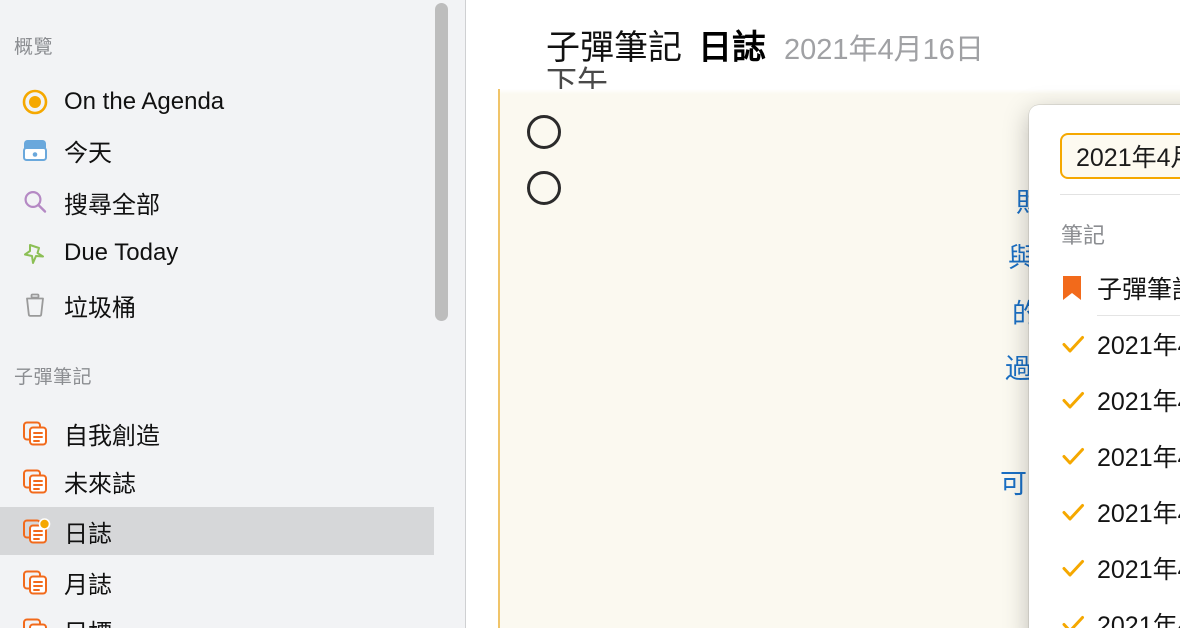 The width and height of the screenshot is (1180, 628). I want to click on search-result-row: 2021年4月6日, so click(1104, 612).